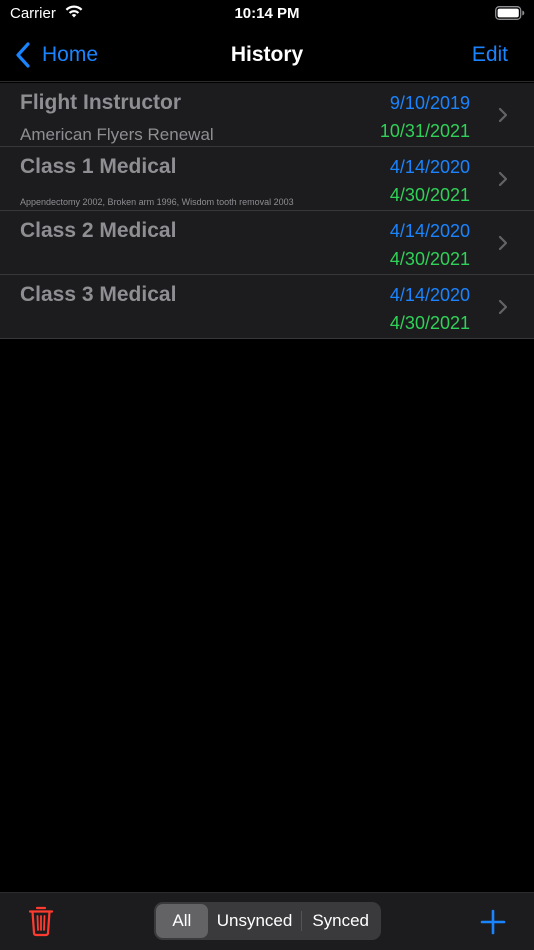 The image size is (534, 950). Describe the element at coordinates (117, 134) in the screenshot. I see `row-subtitle: American Flyers Renewal` at that location.